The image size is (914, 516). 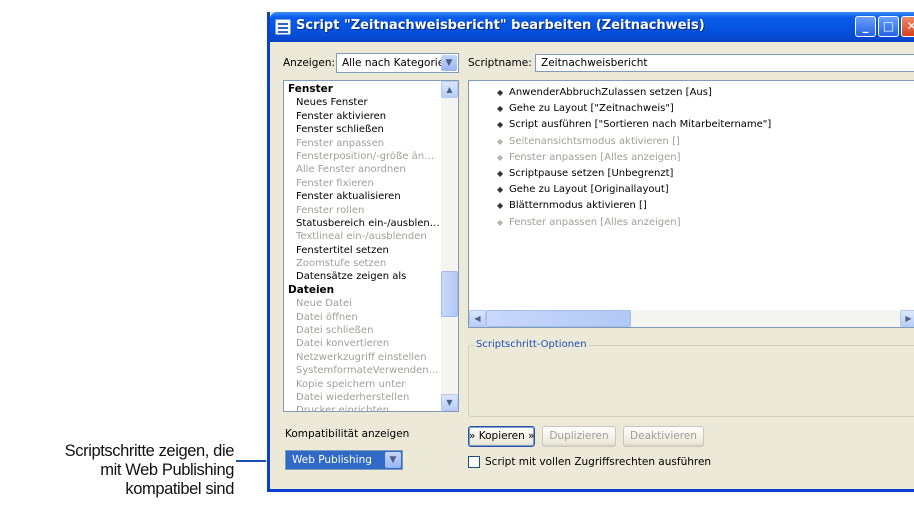 I want to click on minimize-button: _, so click(x=865, y=26).